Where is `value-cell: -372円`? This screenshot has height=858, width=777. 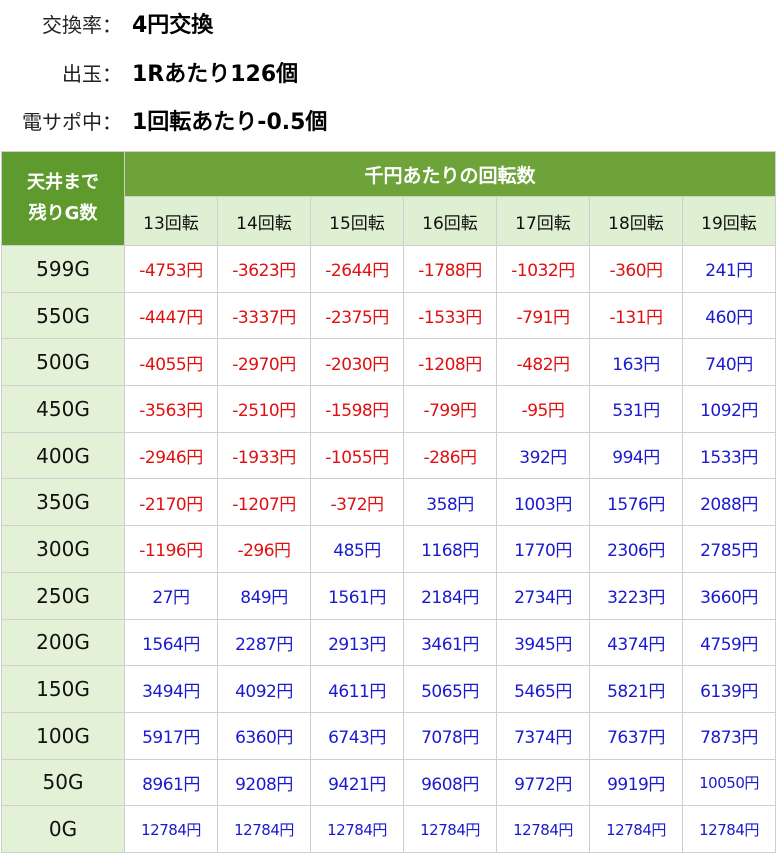 value-cell: -372円 is located at coordinates (357, 502).